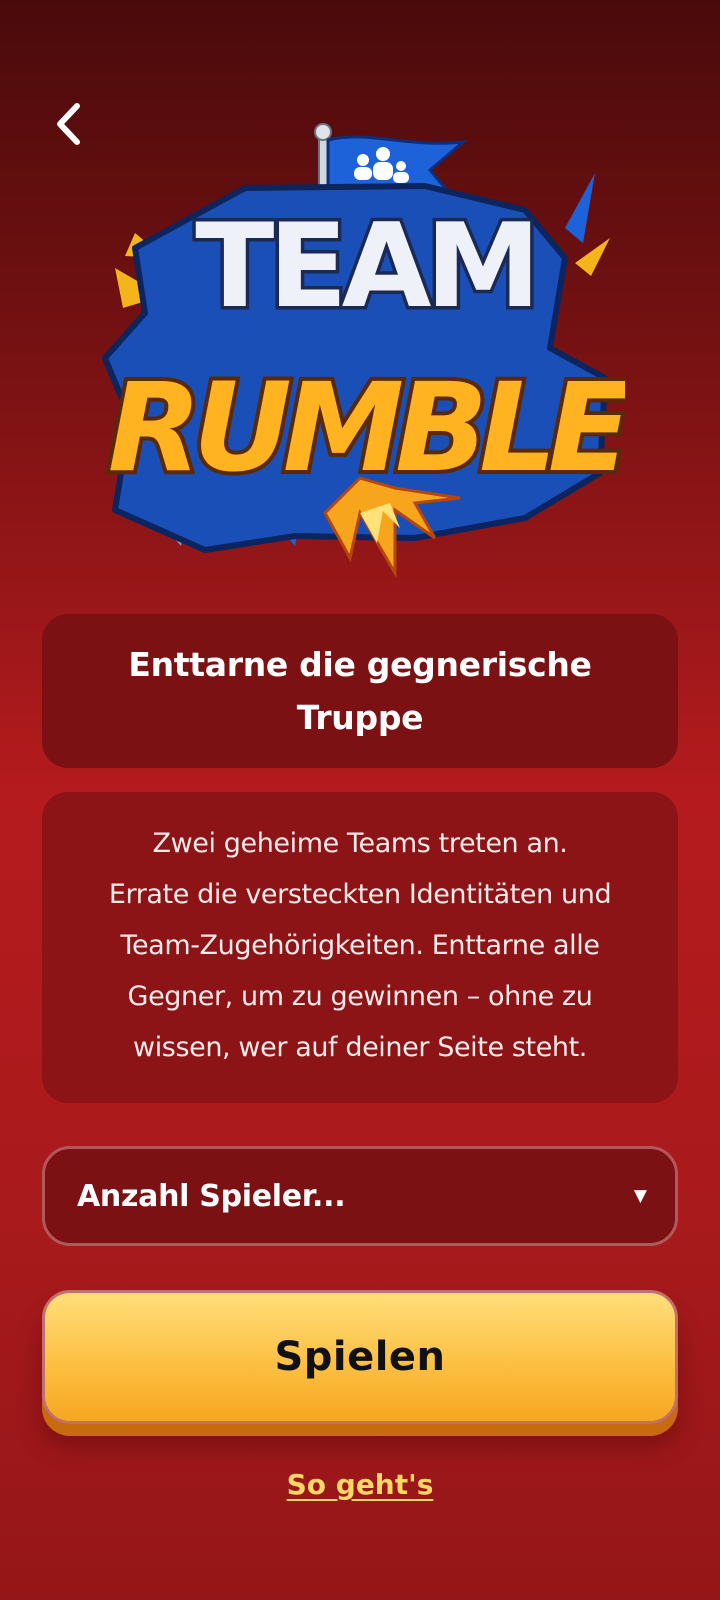 The width and height of the screenshot is (720, 1600). What do you see at coordinates (365, 266) in the screenshot?
I see `svg-text: TEAM` at bounding box center [365, 266].